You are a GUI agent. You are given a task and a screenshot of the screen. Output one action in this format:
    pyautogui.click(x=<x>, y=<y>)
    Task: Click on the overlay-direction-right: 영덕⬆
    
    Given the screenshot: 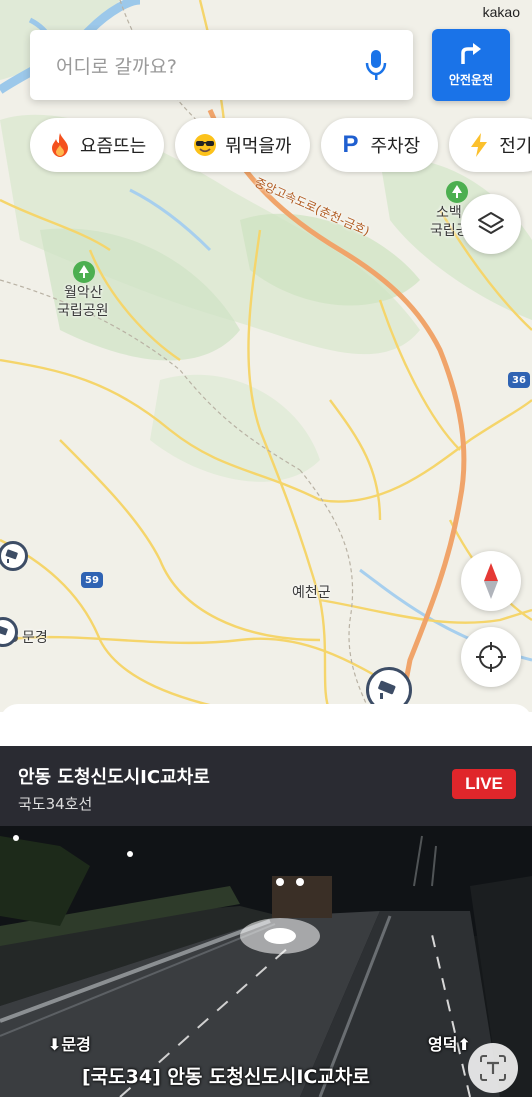 What is the action you would take?
    pyautogui.click(x=449, y=1043)
    